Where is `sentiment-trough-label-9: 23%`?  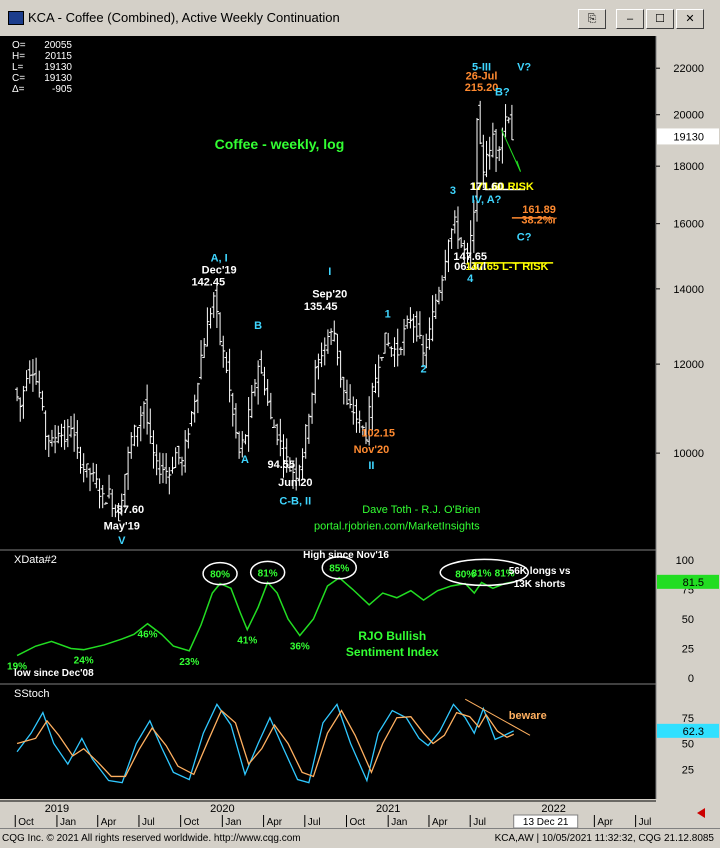
sentiment-trough-label-9: 23% is located at coordinates (189, 662).